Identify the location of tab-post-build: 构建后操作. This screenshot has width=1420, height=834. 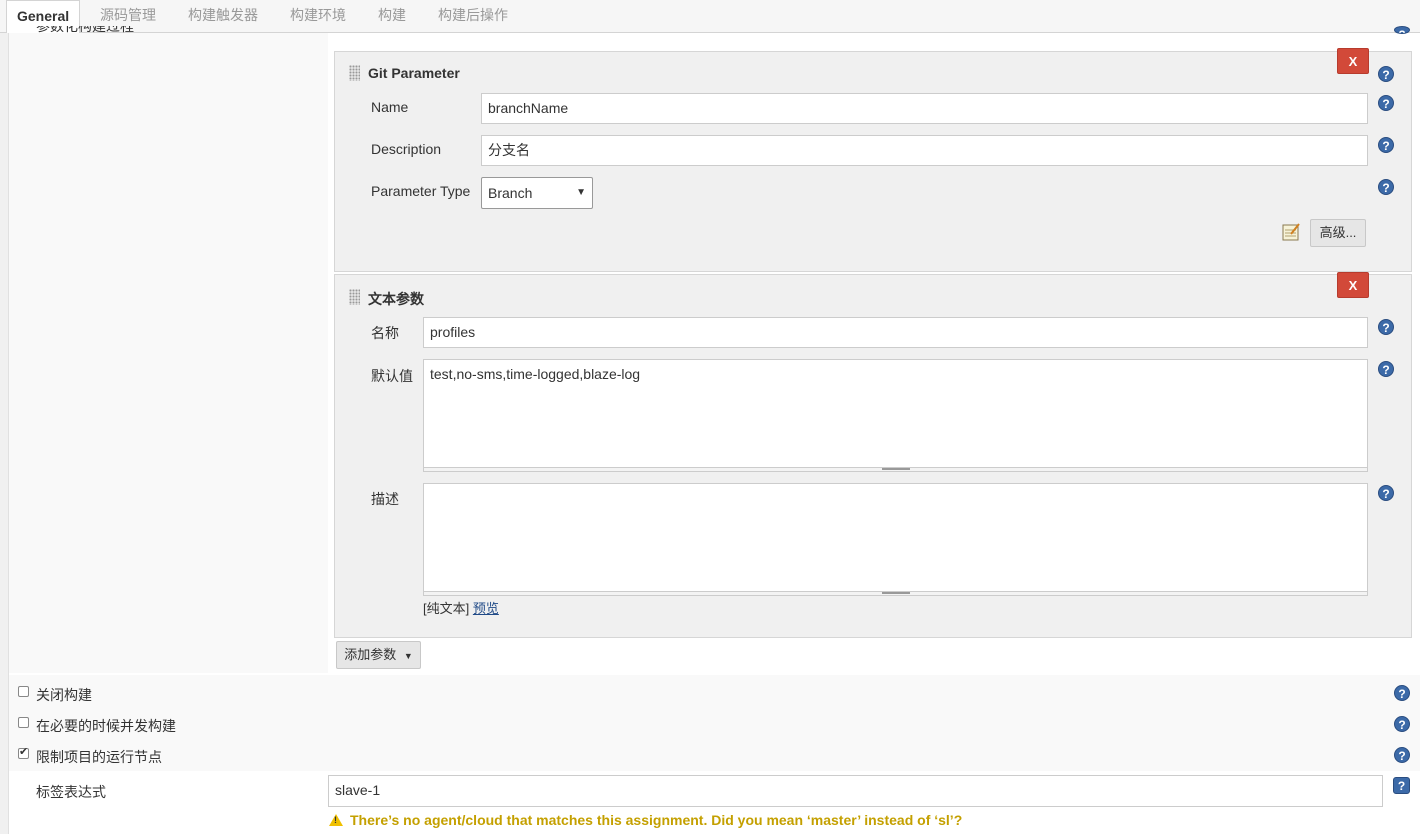
(473, 15).